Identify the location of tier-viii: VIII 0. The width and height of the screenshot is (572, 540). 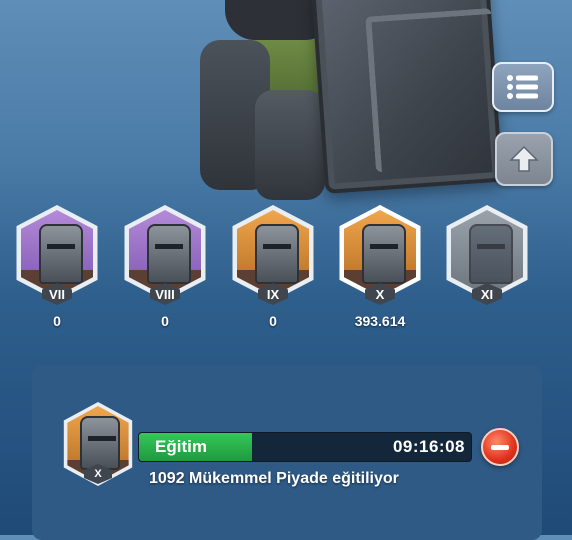
(165, 270).